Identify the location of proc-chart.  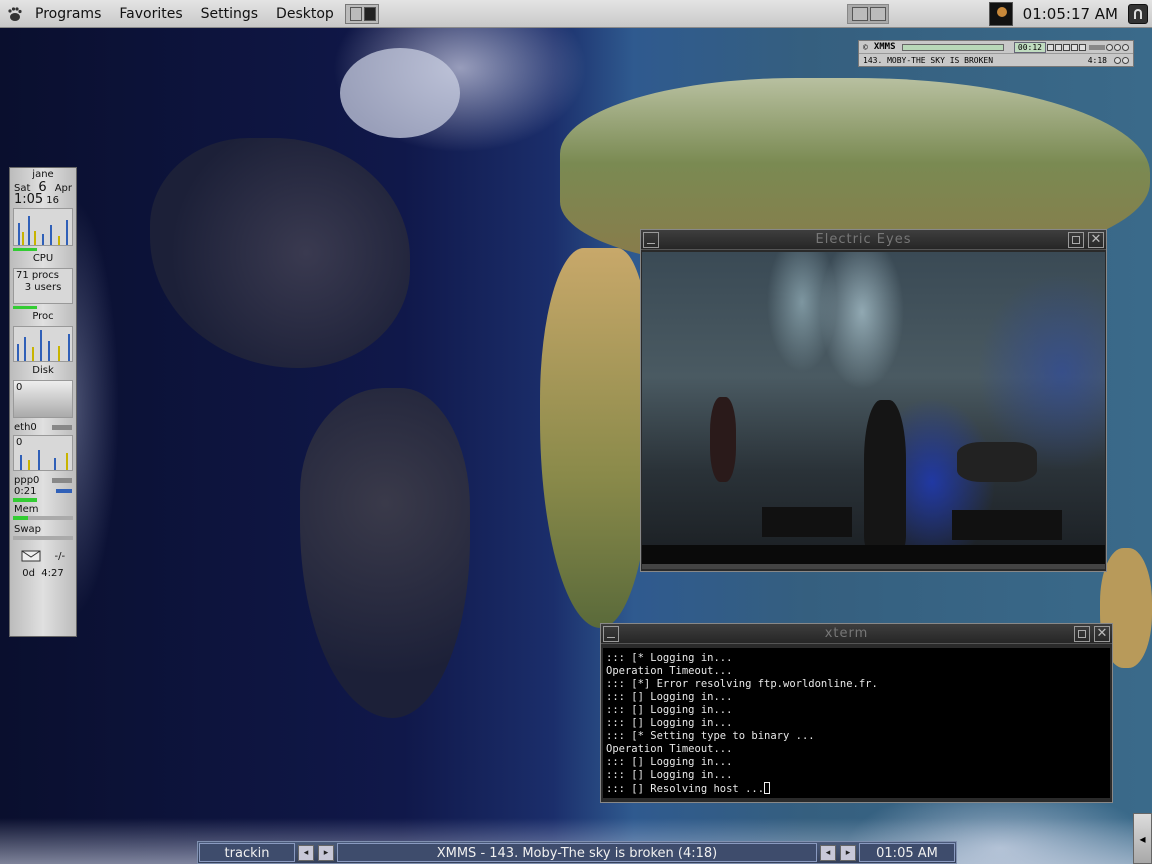
(43, 344).